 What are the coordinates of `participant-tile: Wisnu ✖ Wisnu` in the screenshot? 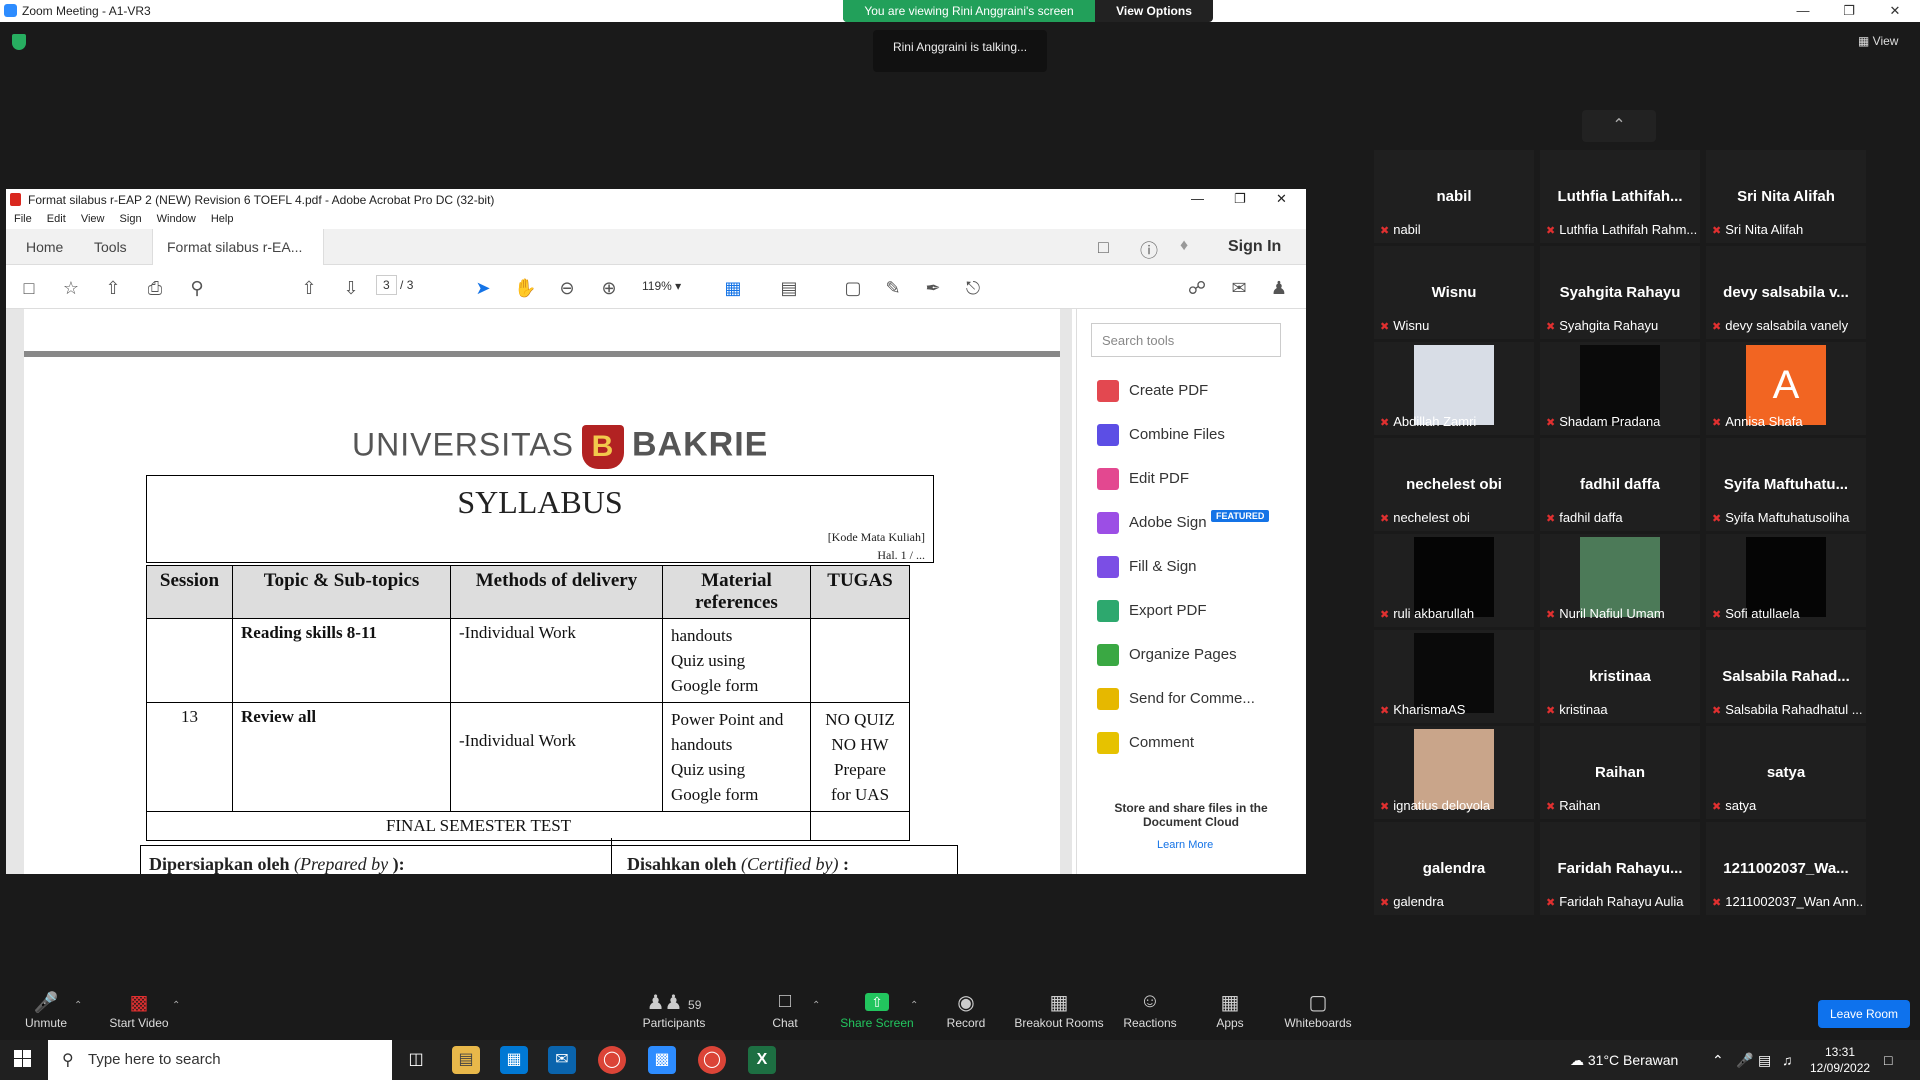 It's located at (1454, 292).